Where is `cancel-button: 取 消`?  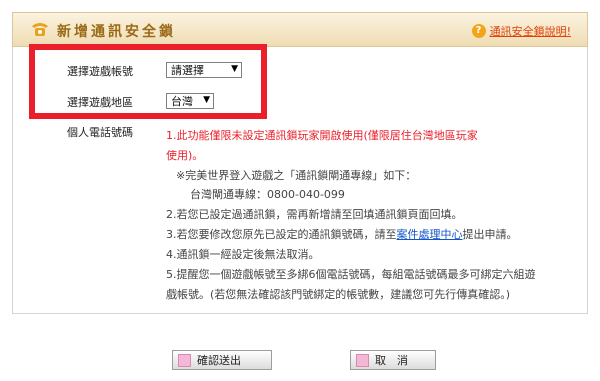
cancel-button: 取 消 is located at coordinates (393, 360).